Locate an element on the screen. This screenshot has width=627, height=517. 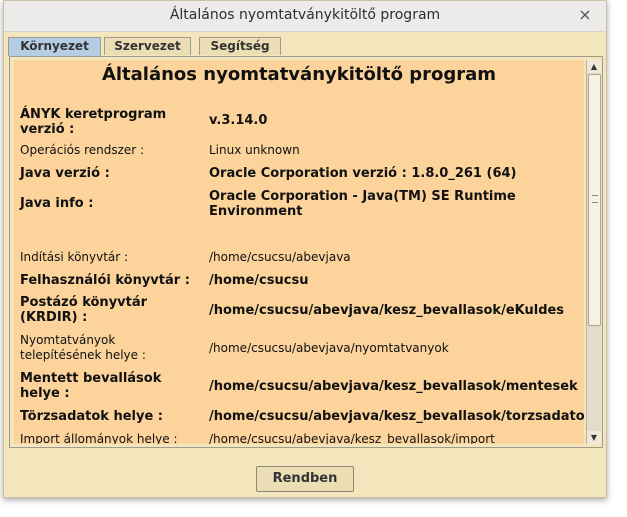
row-label: Operációs rendszer : is located at coordinates (82, 150).